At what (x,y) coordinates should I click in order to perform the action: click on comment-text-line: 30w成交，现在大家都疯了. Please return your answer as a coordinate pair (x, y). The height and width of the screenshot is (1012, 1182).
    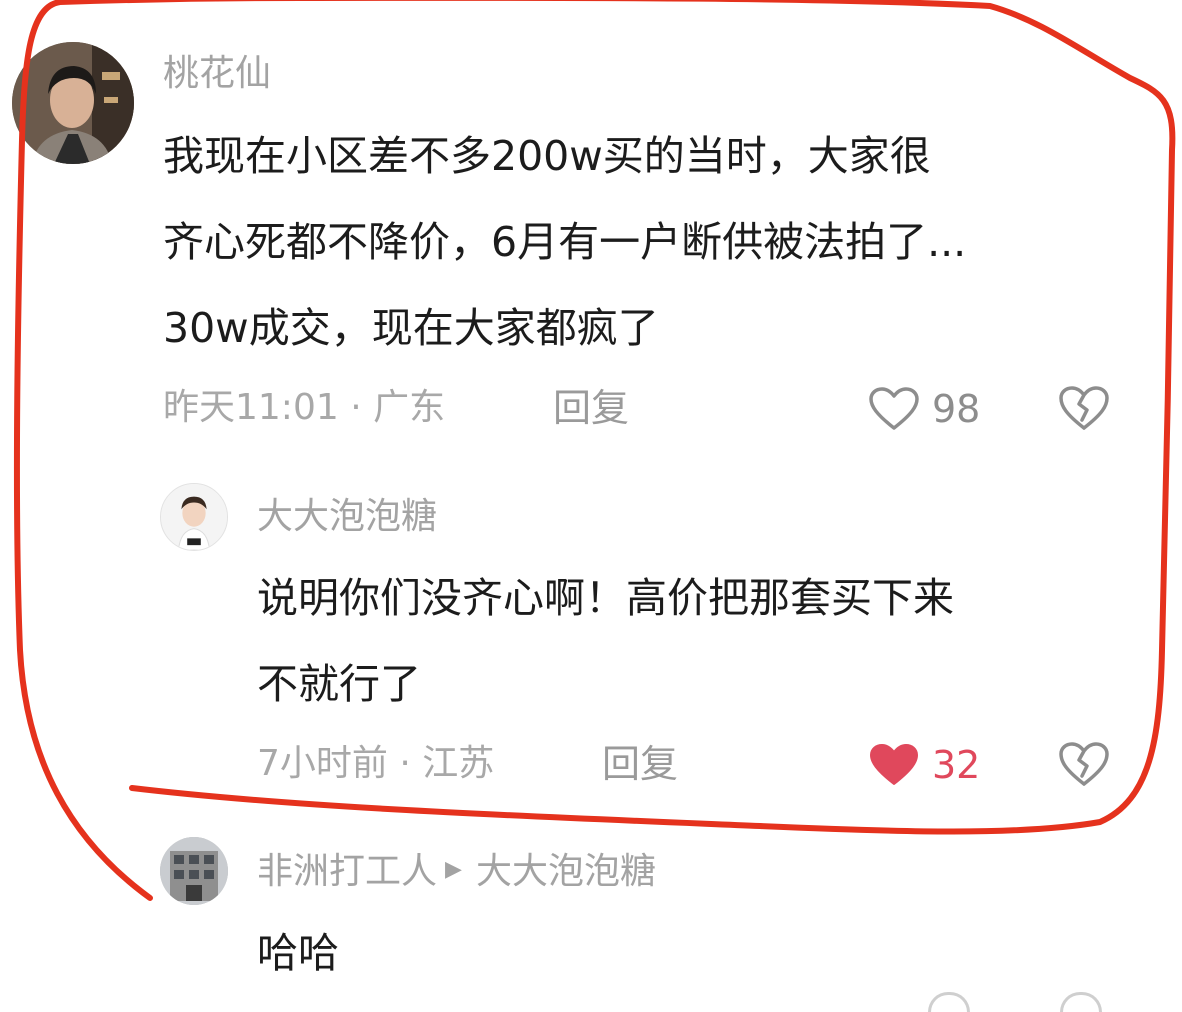
    Looking at the image, I should click on (411, 328).